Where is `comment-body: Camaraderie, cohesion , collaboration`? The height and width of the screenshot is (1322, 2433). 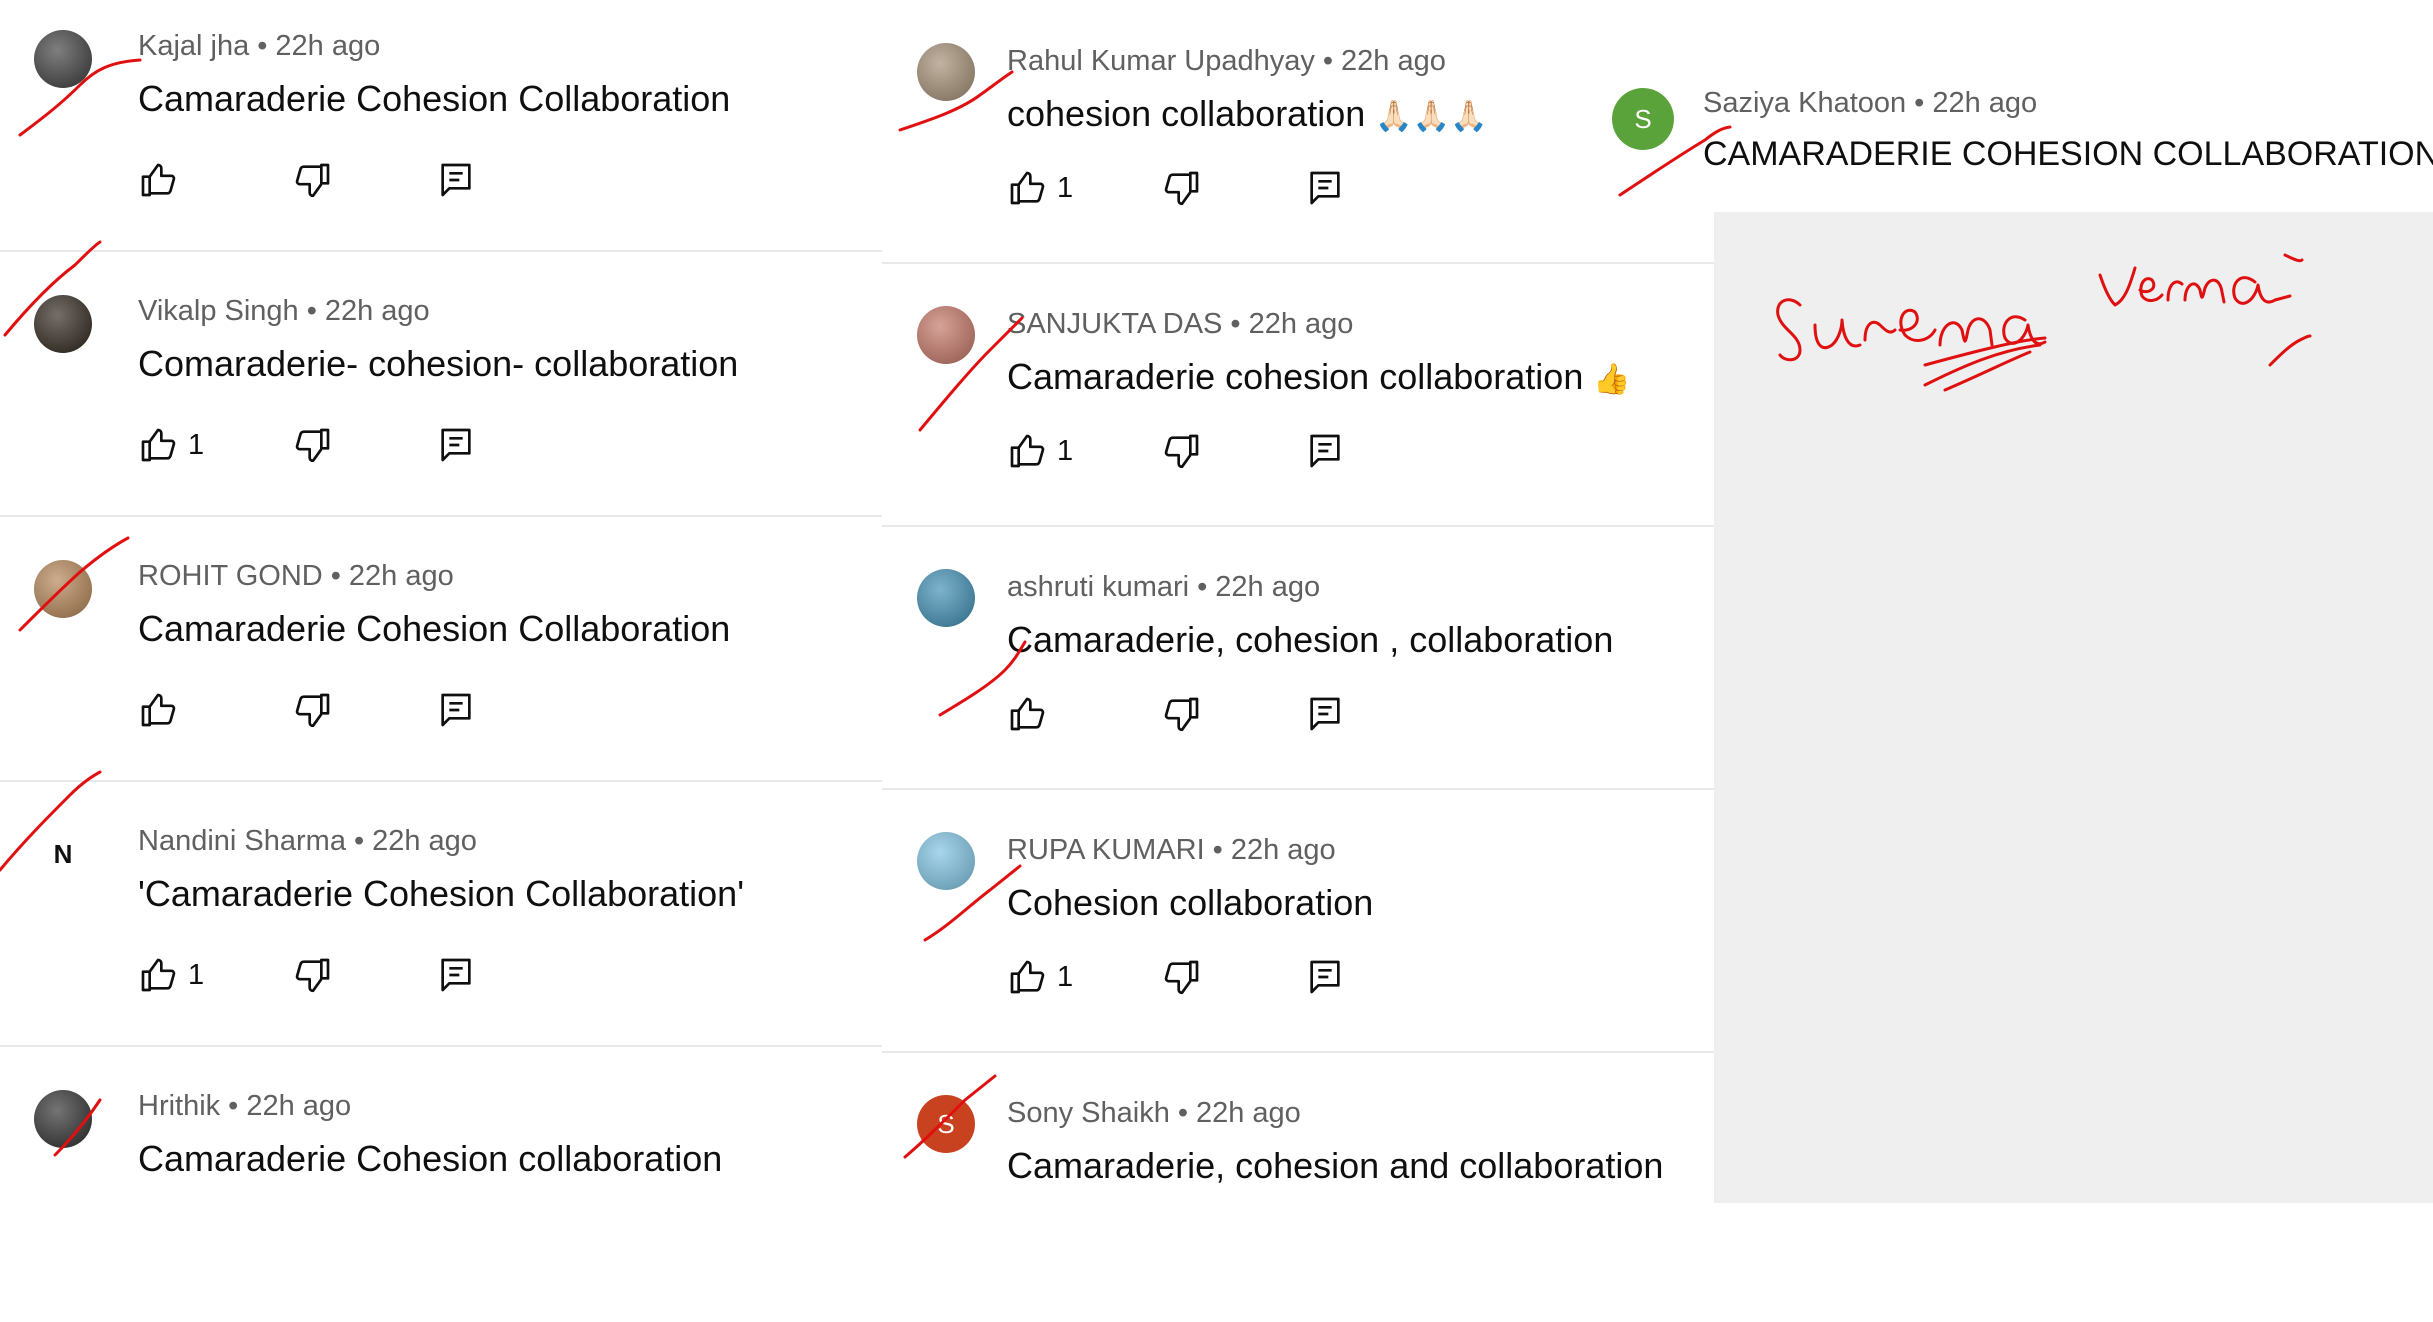
comment-body: Camaraderie, cohesion , collaboration is located at coordinates (1310, 639).